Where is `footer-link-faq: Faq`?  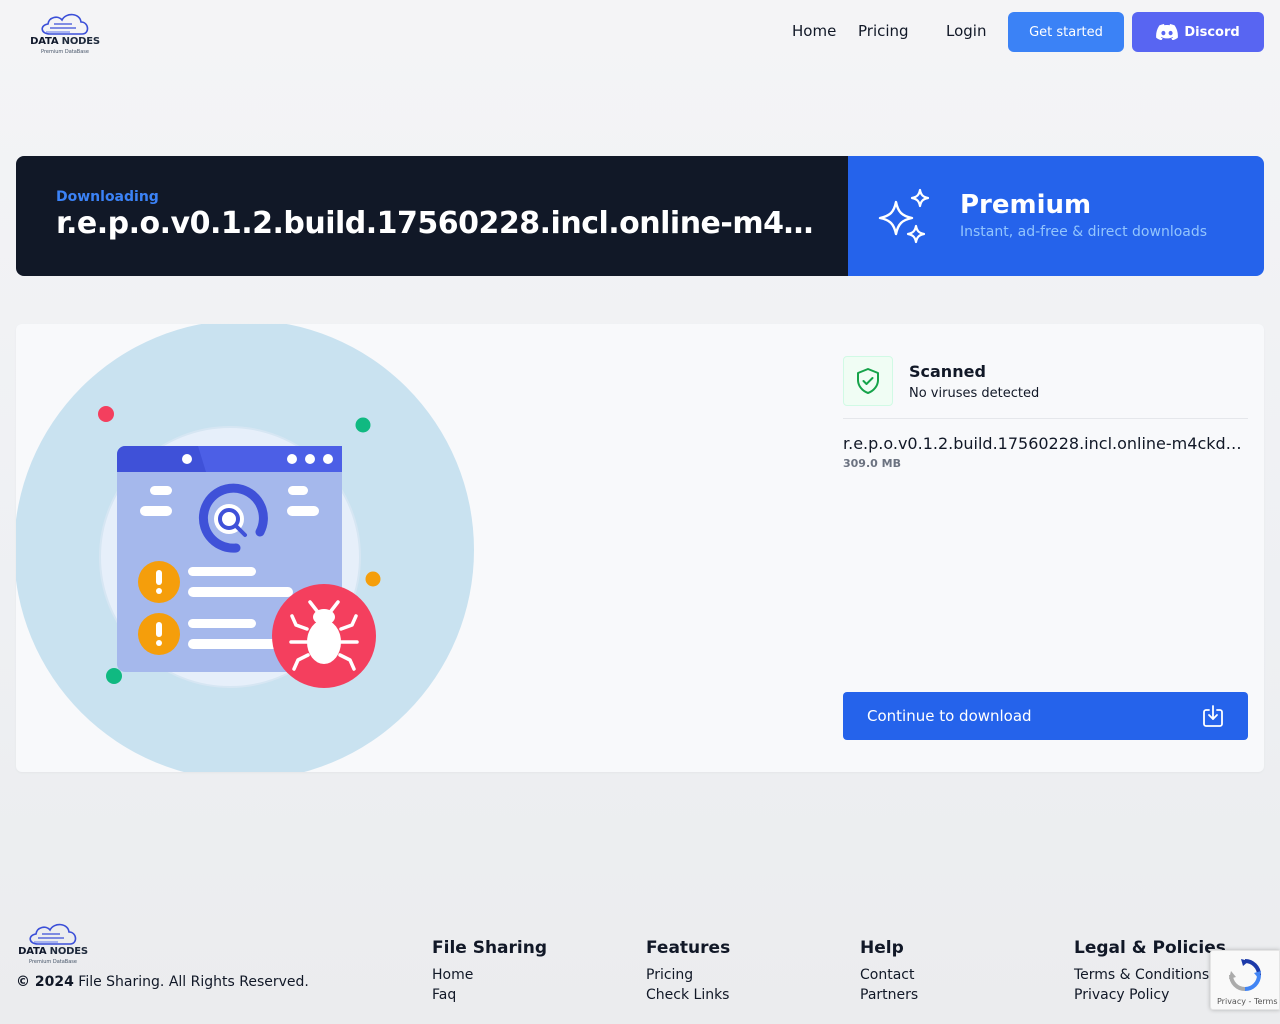 footer-link-faq: Faq is located at coordinates (489, 995).